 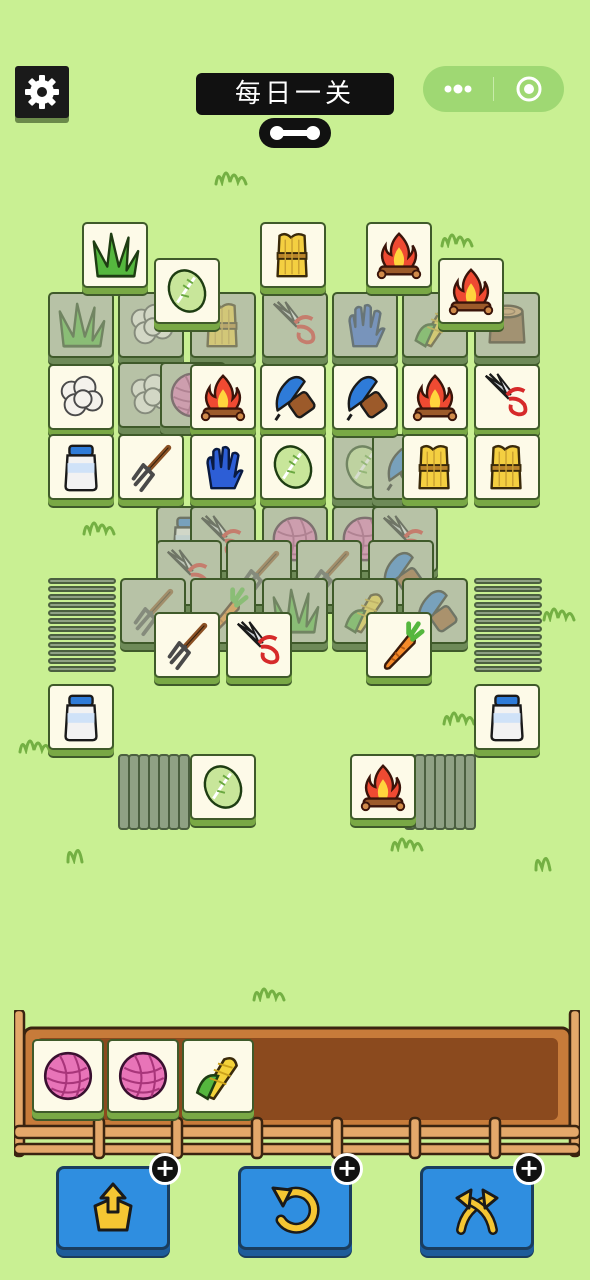 I want to click on corn-icon, so click(x=216, y=1078).